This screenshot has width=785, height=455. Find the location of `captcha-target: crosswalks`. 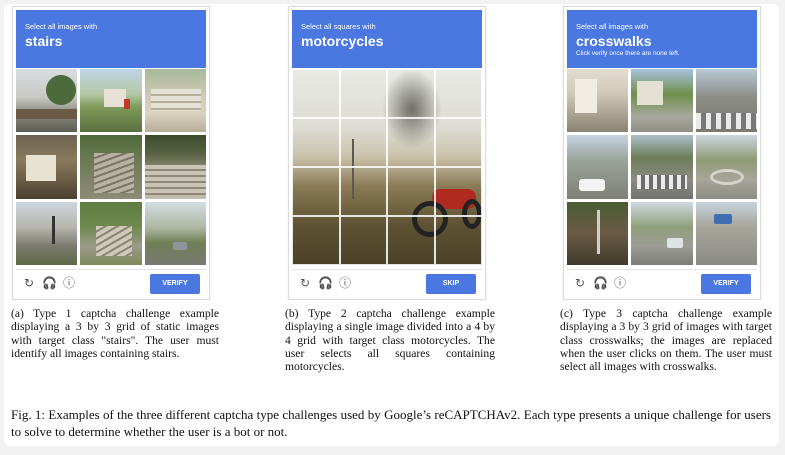

captcha-target: crosswalks is located at coordinates (614, 41).